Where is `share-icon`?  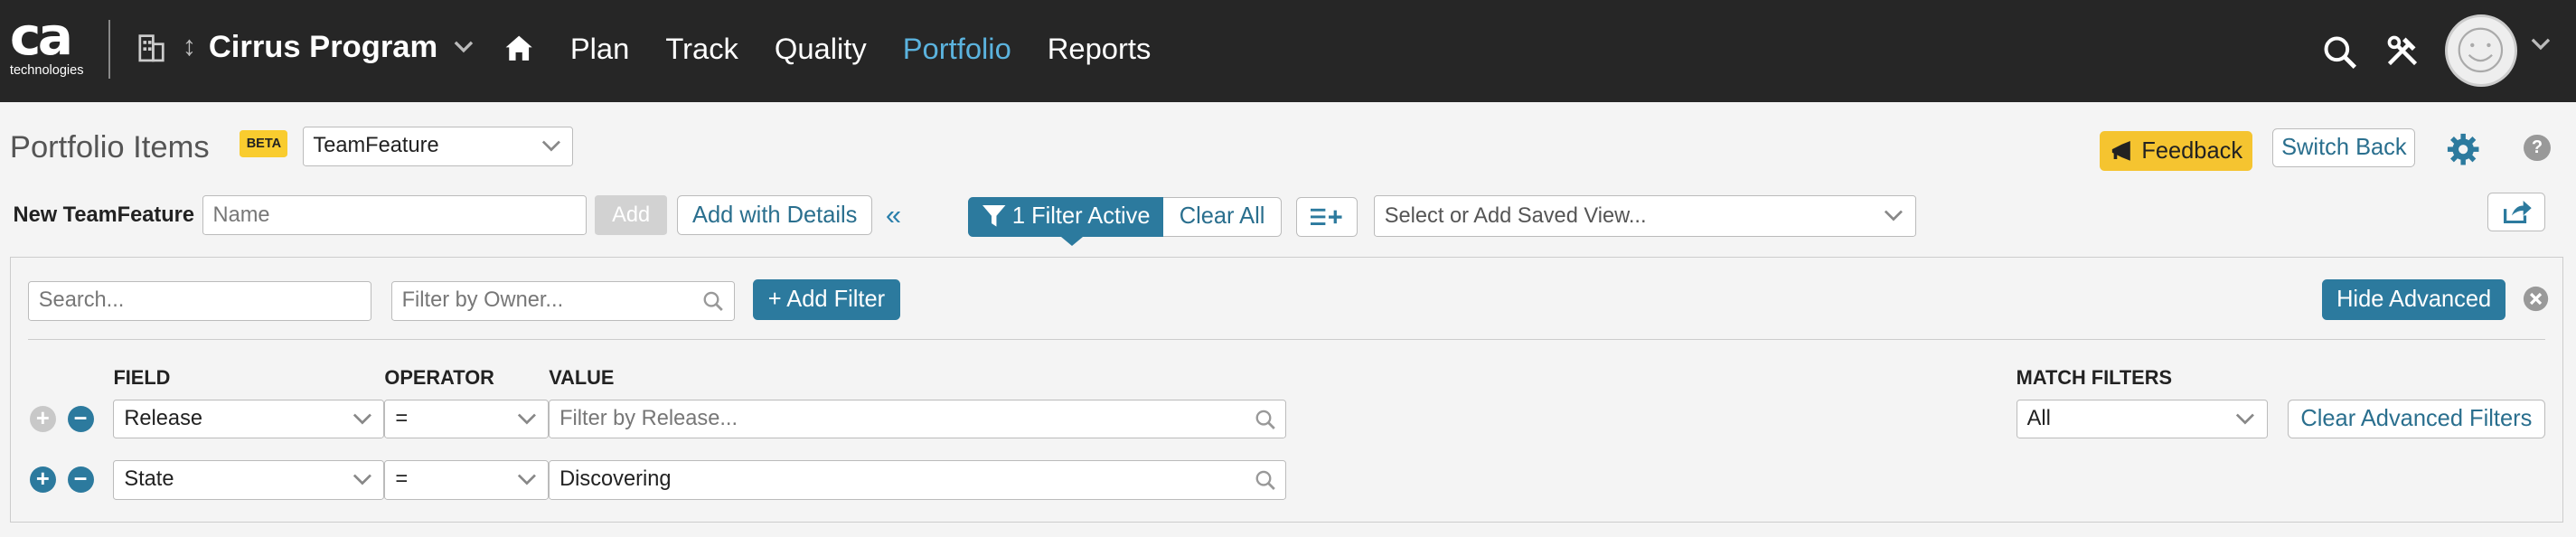 share-icon is located at coordinates (2517, 212).